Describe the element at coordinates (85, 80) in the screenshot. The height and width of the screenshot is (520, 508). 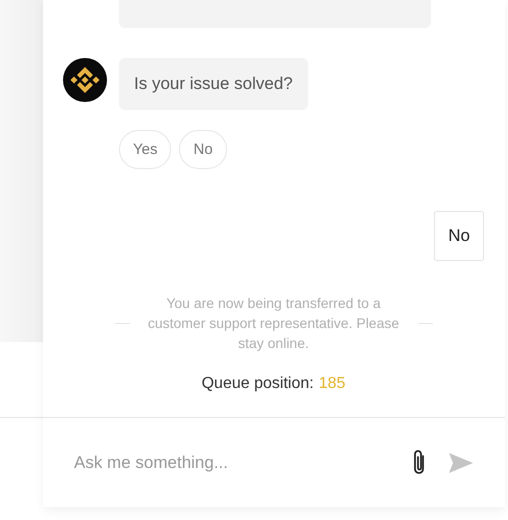
I see `diamond-logo-icon` at that location.